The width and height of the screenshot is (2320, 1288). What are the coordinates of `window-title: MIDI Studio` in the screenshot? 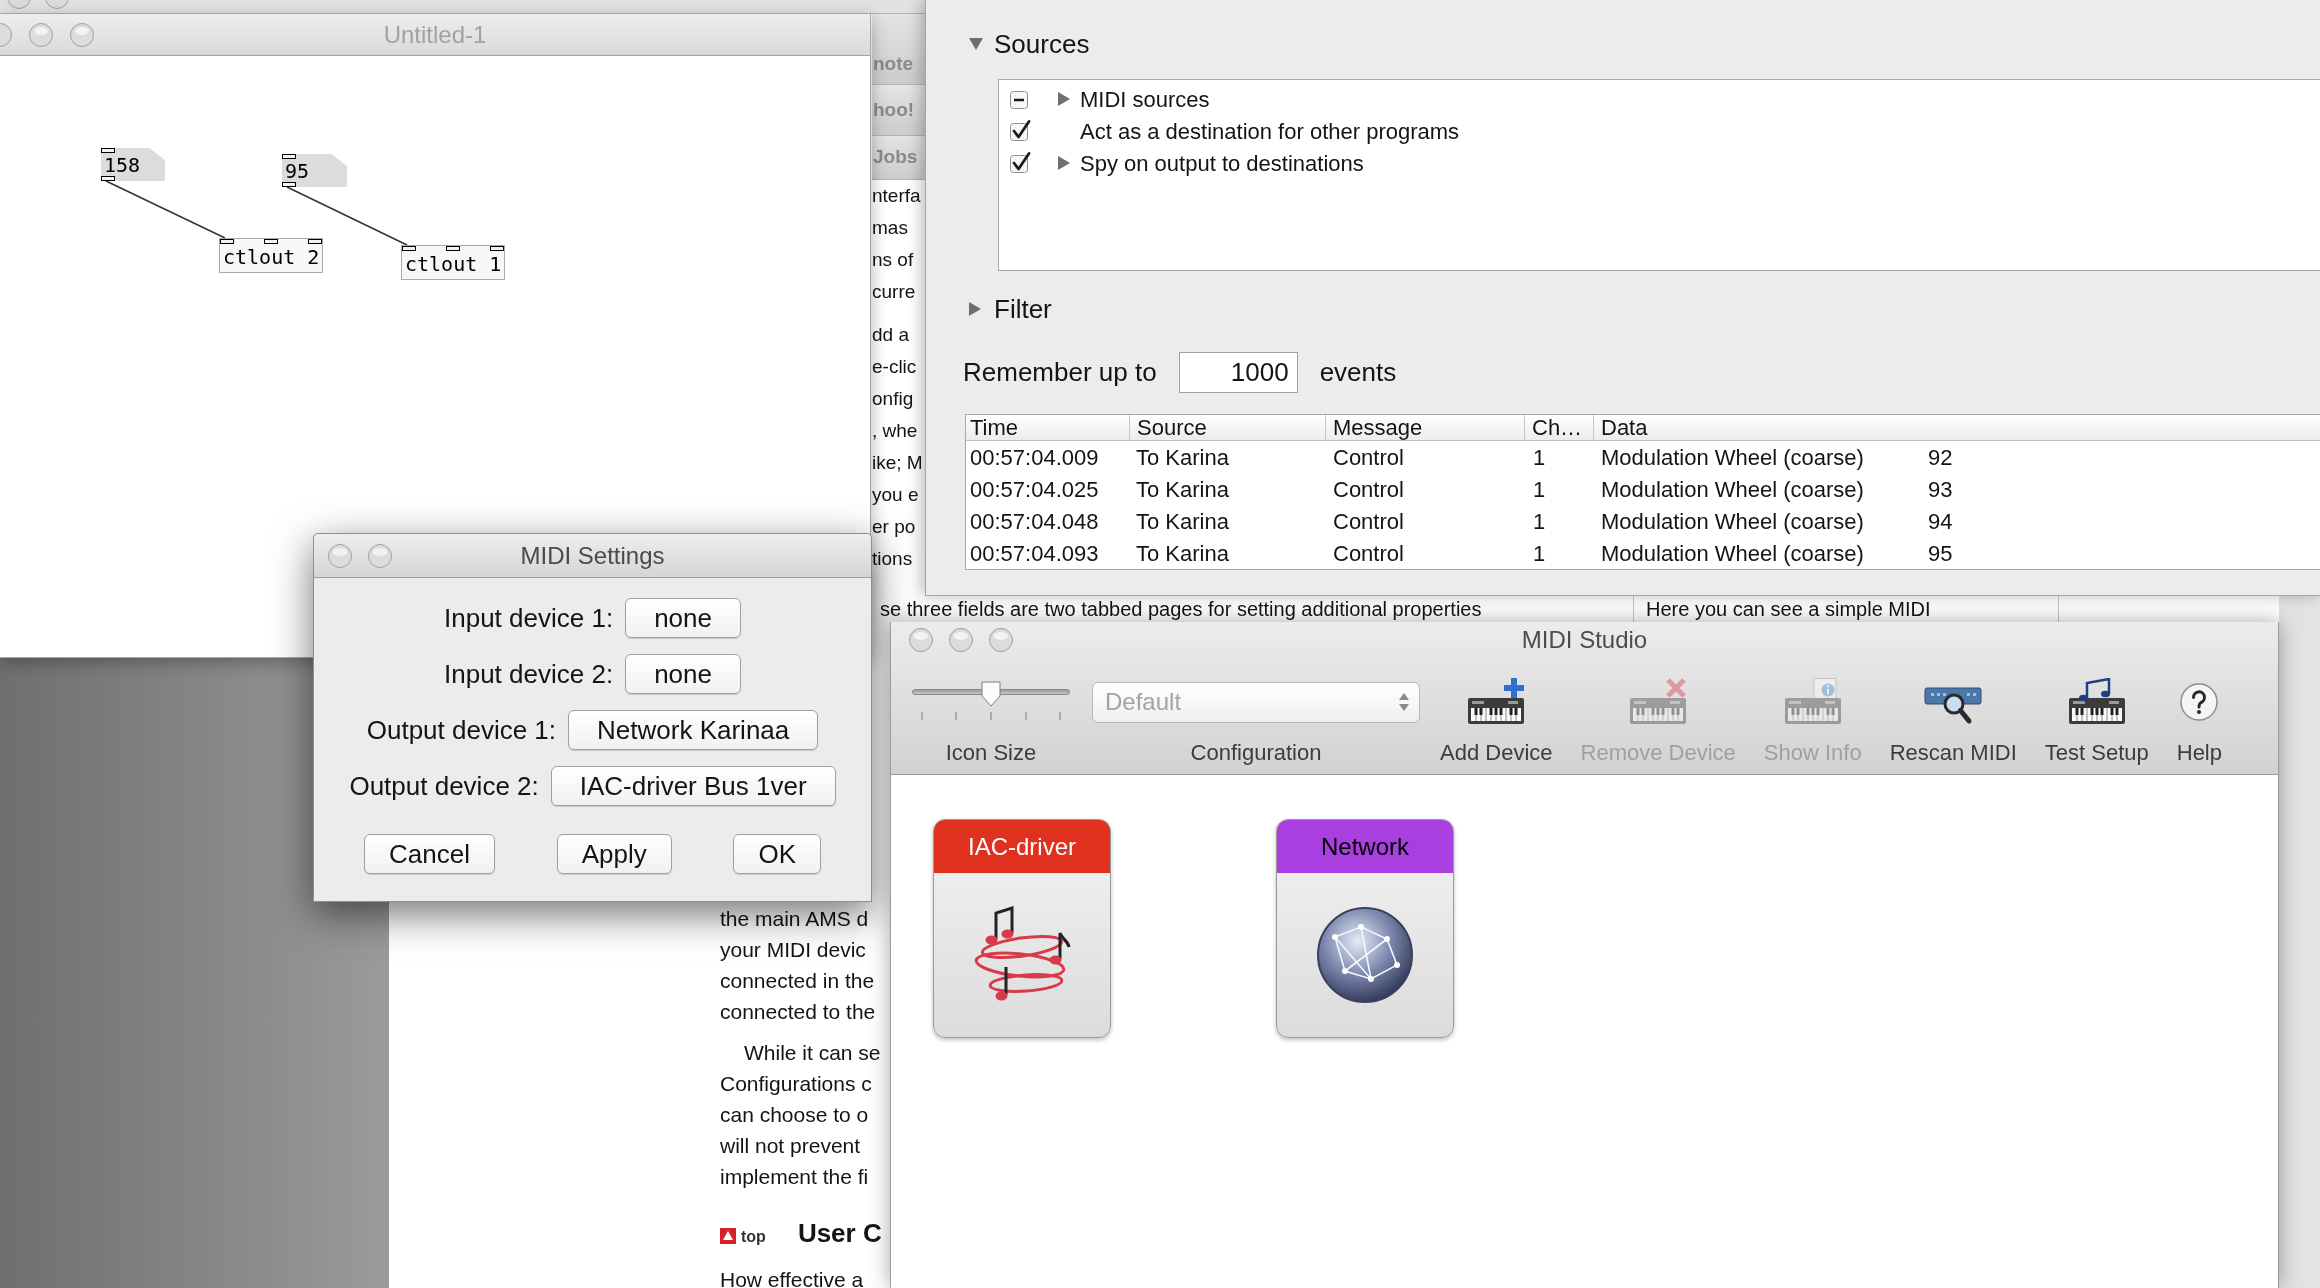 It's located at (1584, 640).